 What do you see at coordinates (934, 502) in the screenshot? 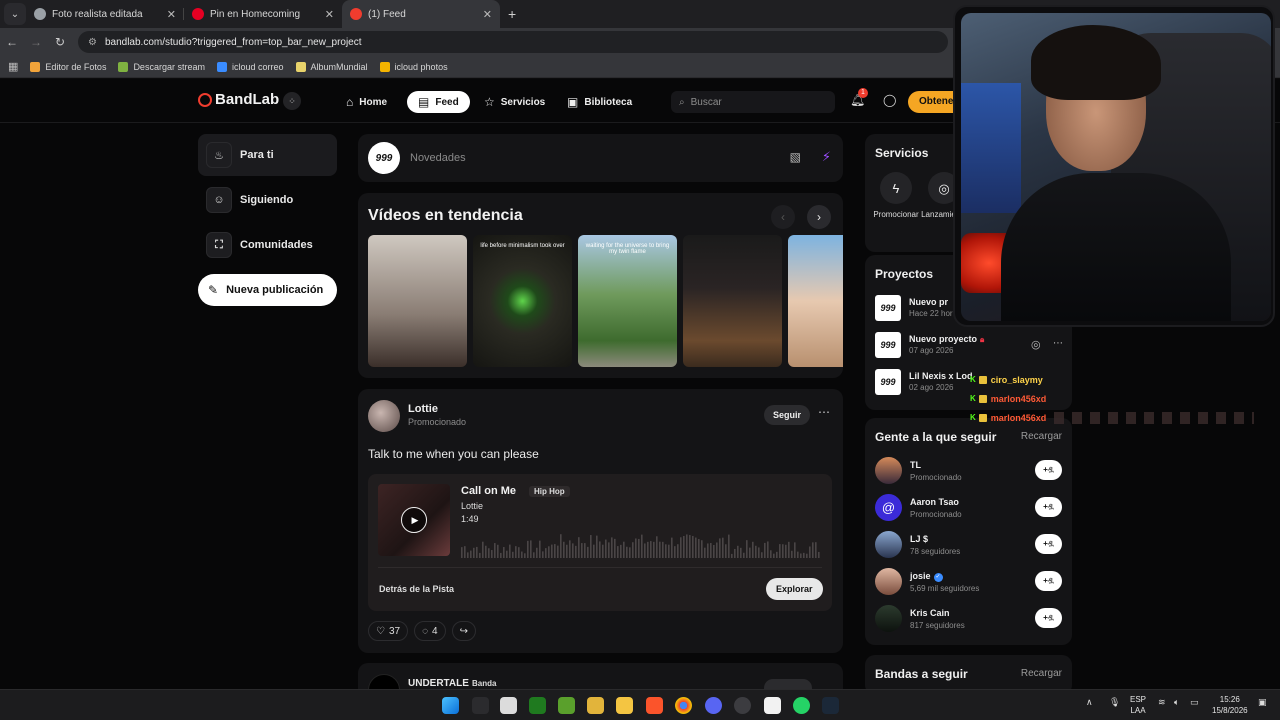
I see `person-name: Aaron Tsao` at bounding box center [934, 502].